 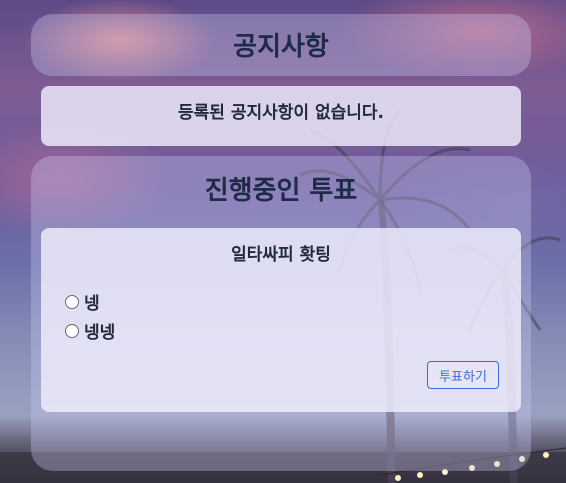 What do you see at coordinates (82, 301) in the screenshot?
I see `poll-option-1: 넹` at bounding box center [82, 301].